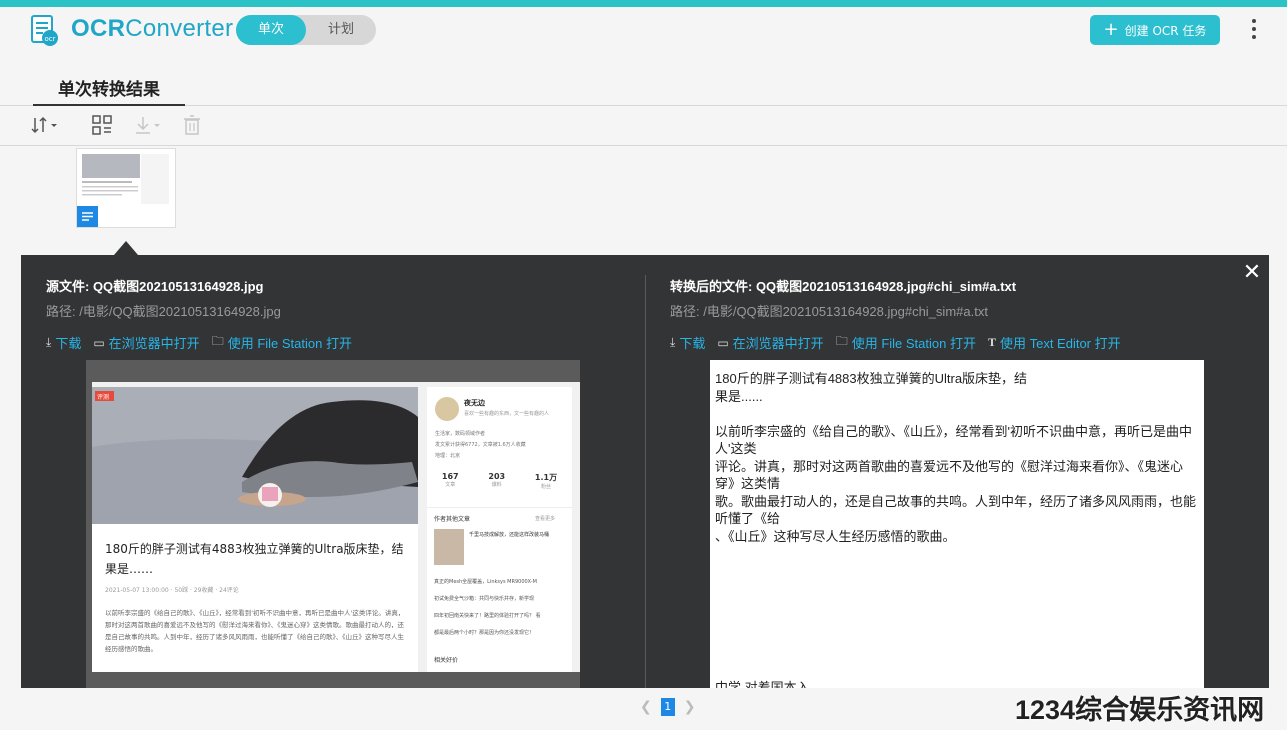 This screenshot has height=730, width=1287. What do you see at coordinates (126, 248) in the screenshot?
I see `panel-pointer` at bounding box center [126, 248].